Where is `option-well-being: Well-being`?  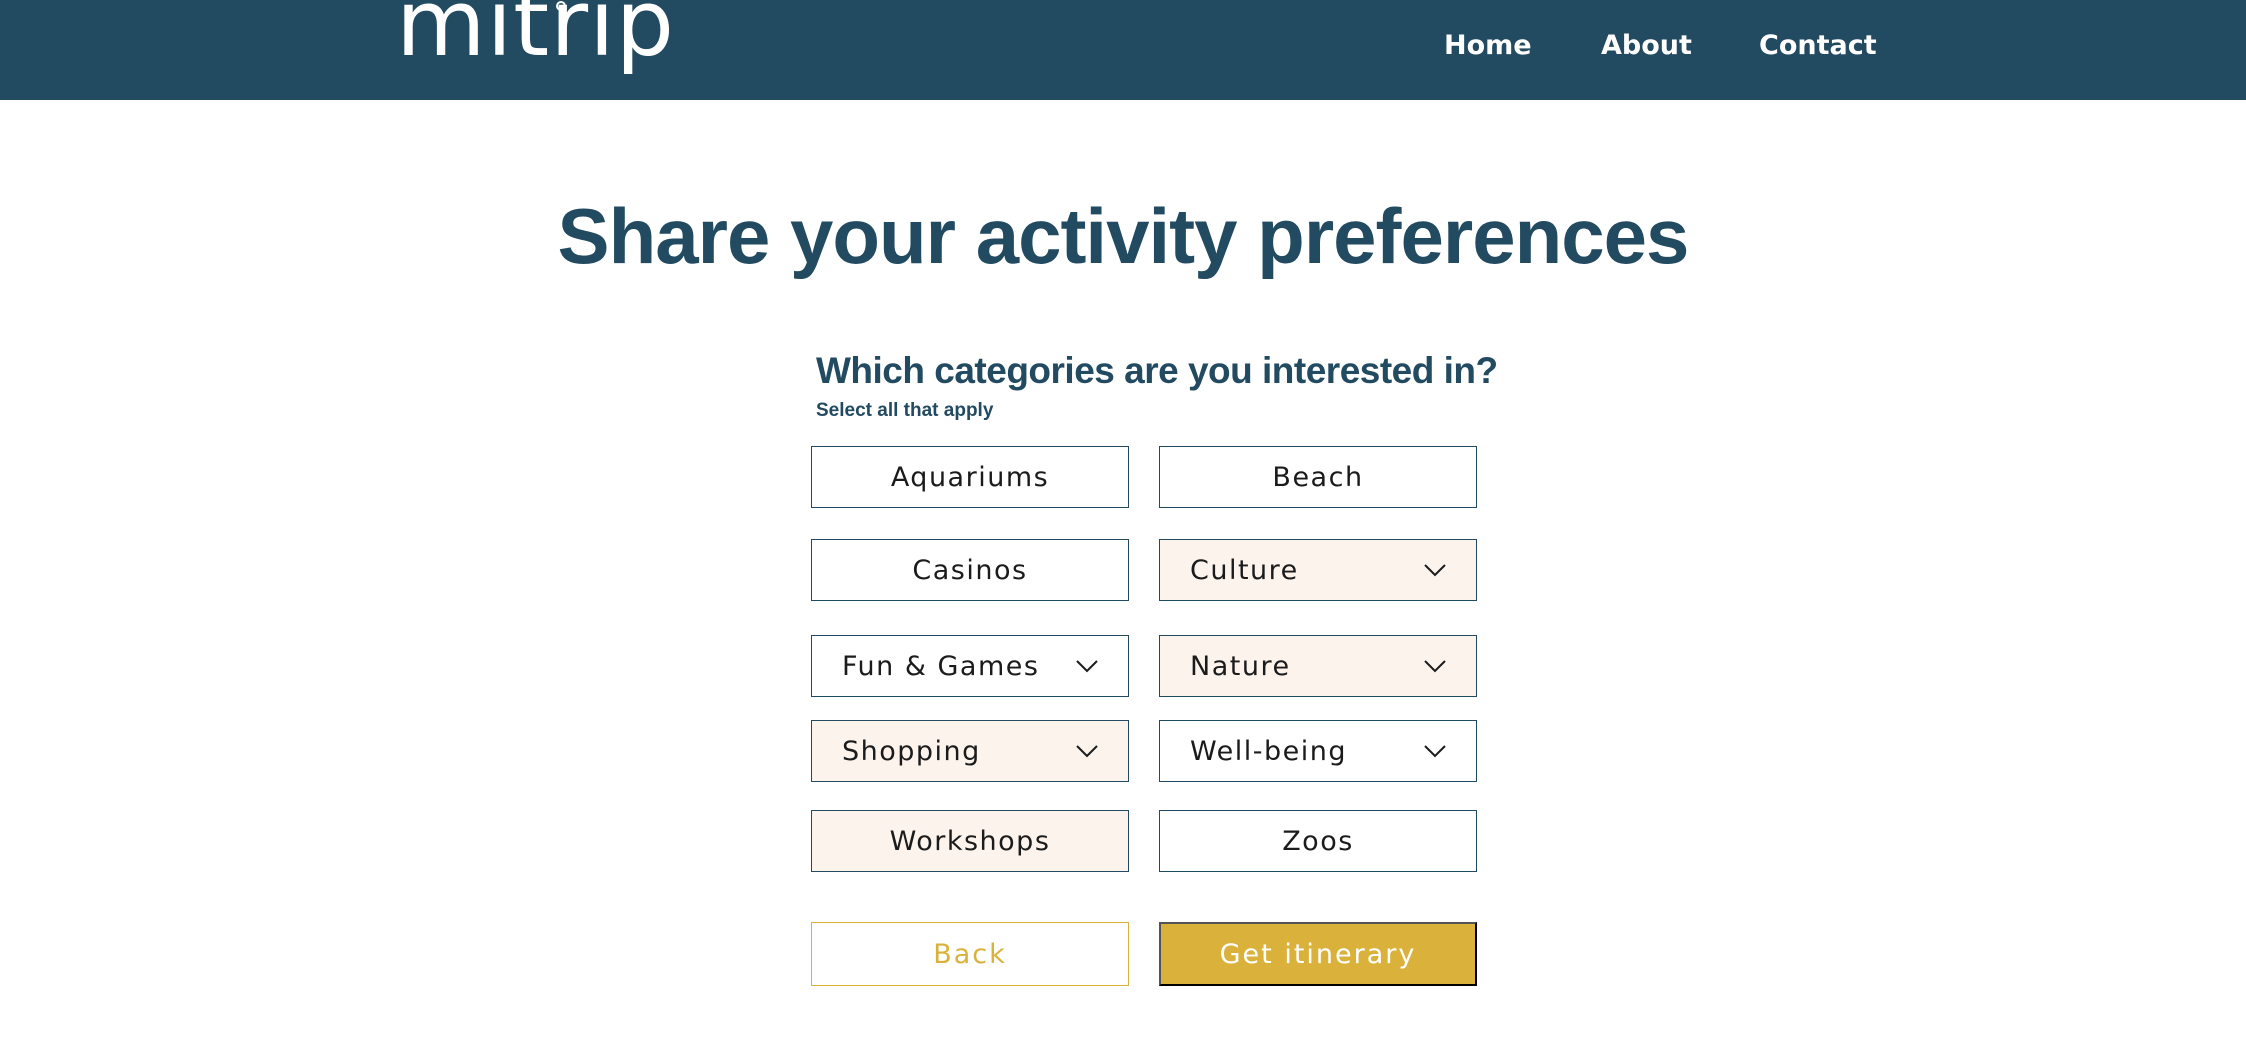
option-well-being: Well-being is located at coordinates (1318, 751).